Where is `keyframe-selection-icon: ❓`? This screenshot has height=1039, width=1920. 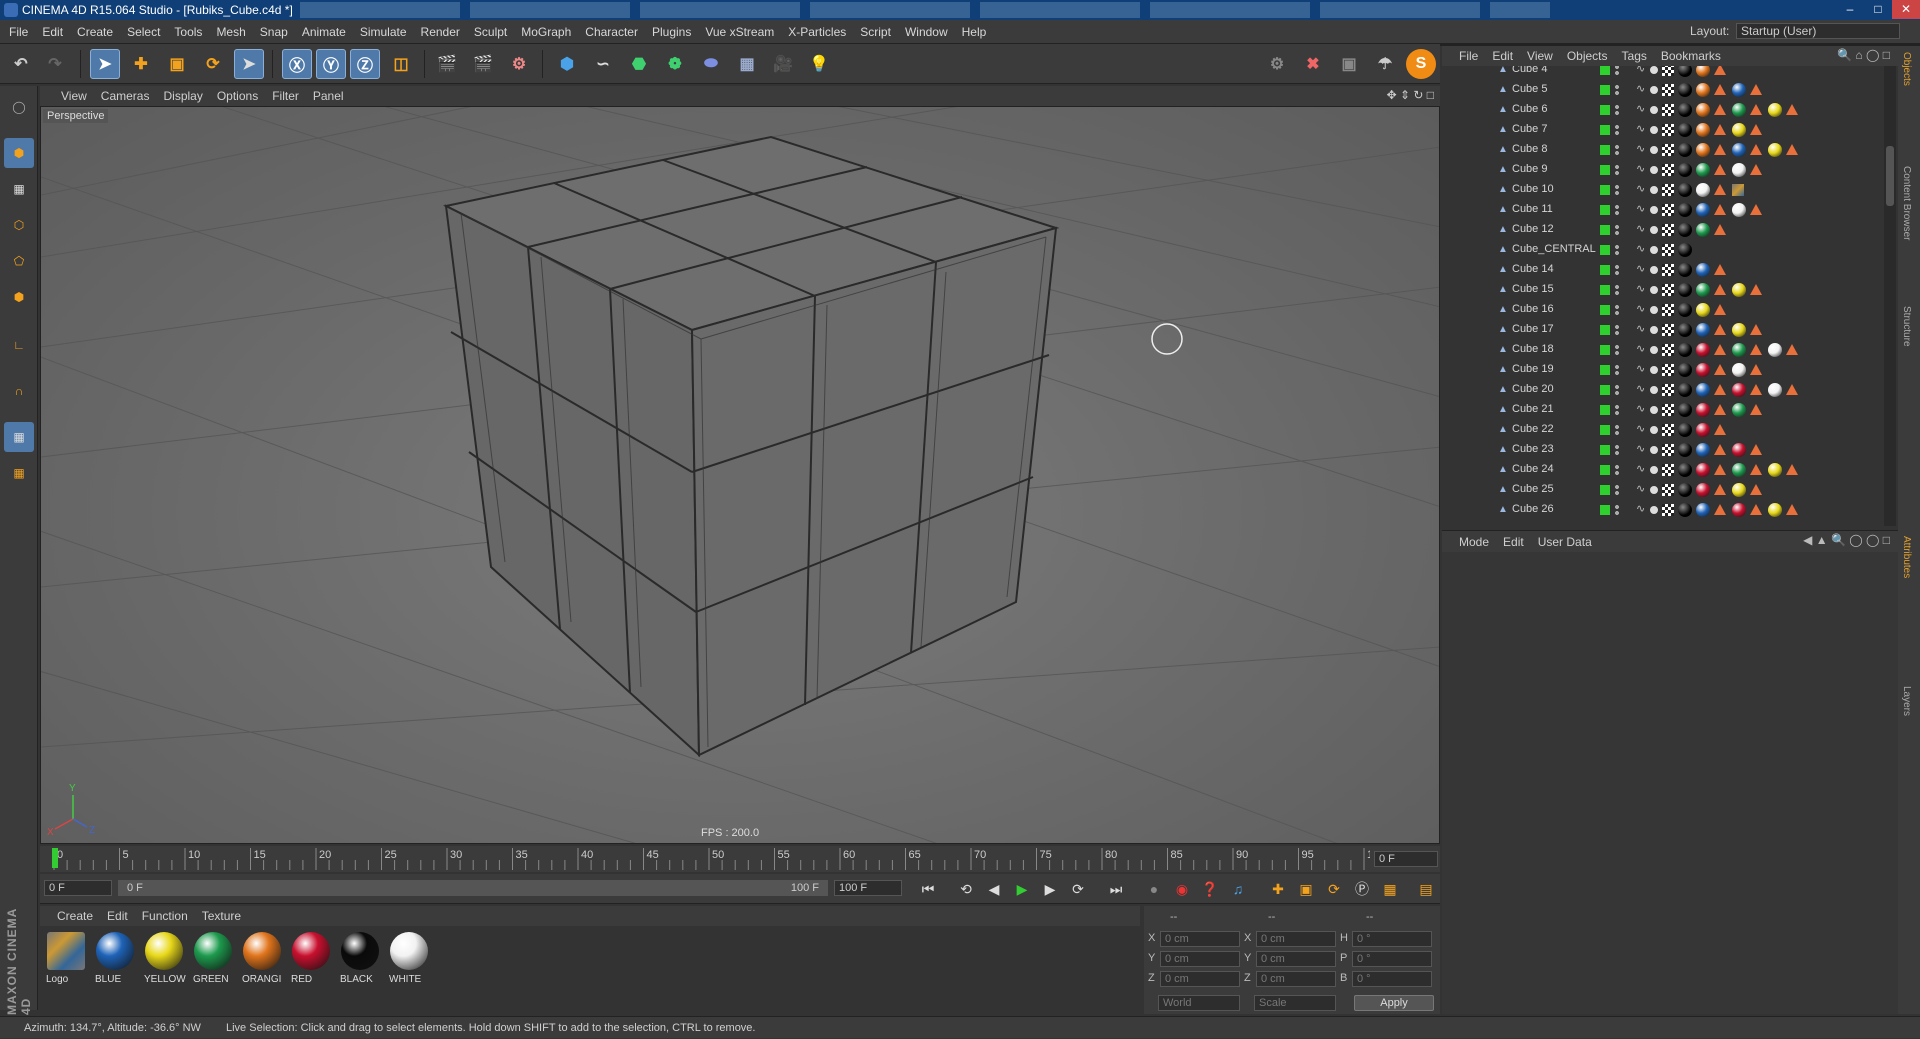
keyframe-selection-icon: ❓ is located at coordinates (1210, 889).